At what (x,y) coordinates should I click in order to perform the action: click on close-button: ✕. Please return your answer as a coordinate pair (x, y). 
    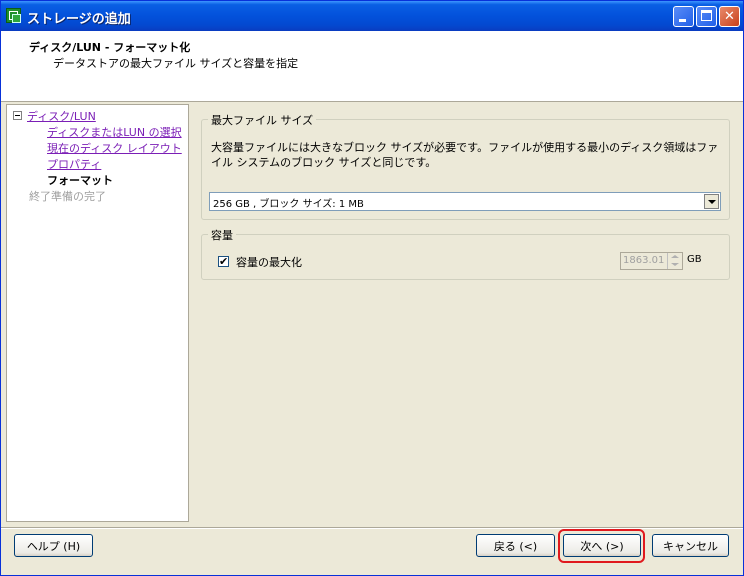
    Looking at the image, I should click on (729, 16).